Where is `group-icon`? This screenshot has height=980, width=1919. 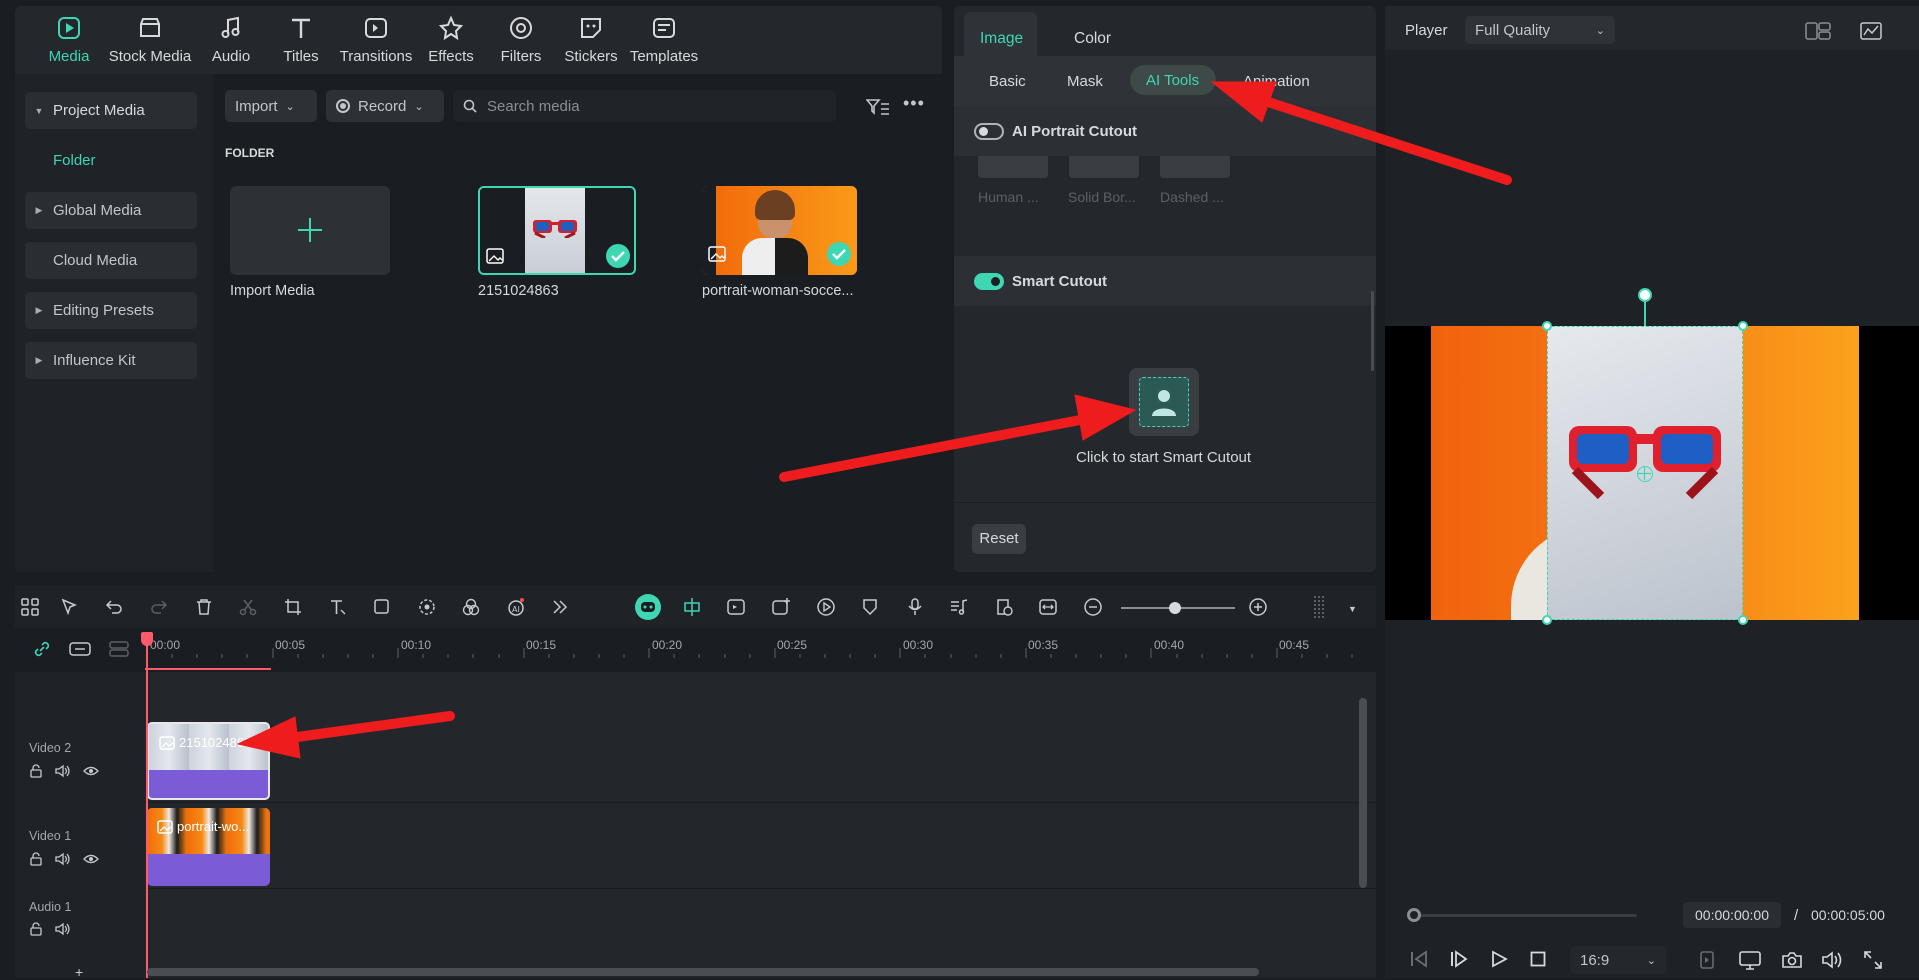
group-icon is located at coordinates (80, 649).